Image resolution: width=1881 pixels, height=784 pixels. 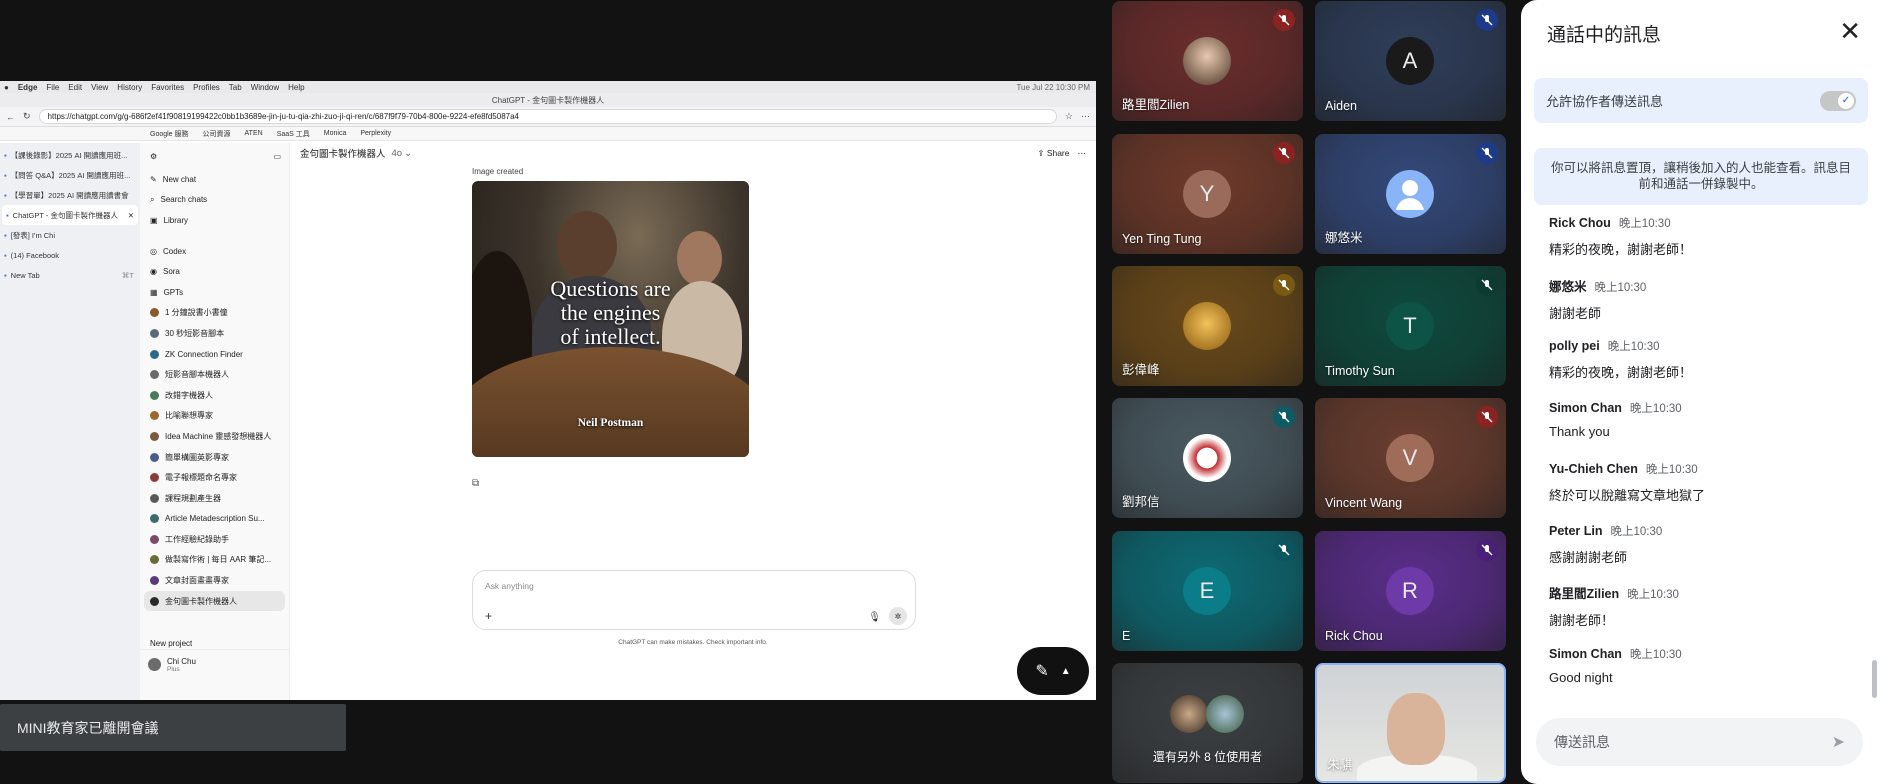 I want to click on menu-item-8: Window, so click(x=265, y=87).